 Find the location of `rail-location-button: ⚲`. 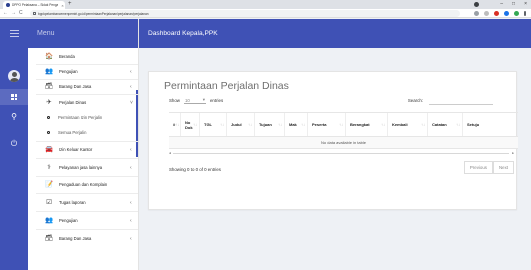

rail-location-button: ⚲ is located at coordinates (14, 117).